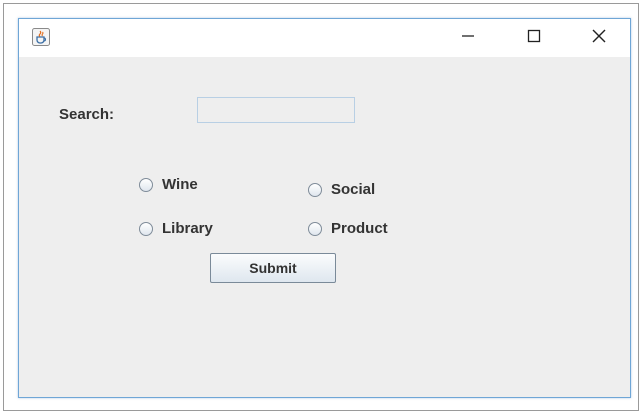 The width and height of the screenshot is (644, 416). I want to click on minimize-button, so click(468, 38).